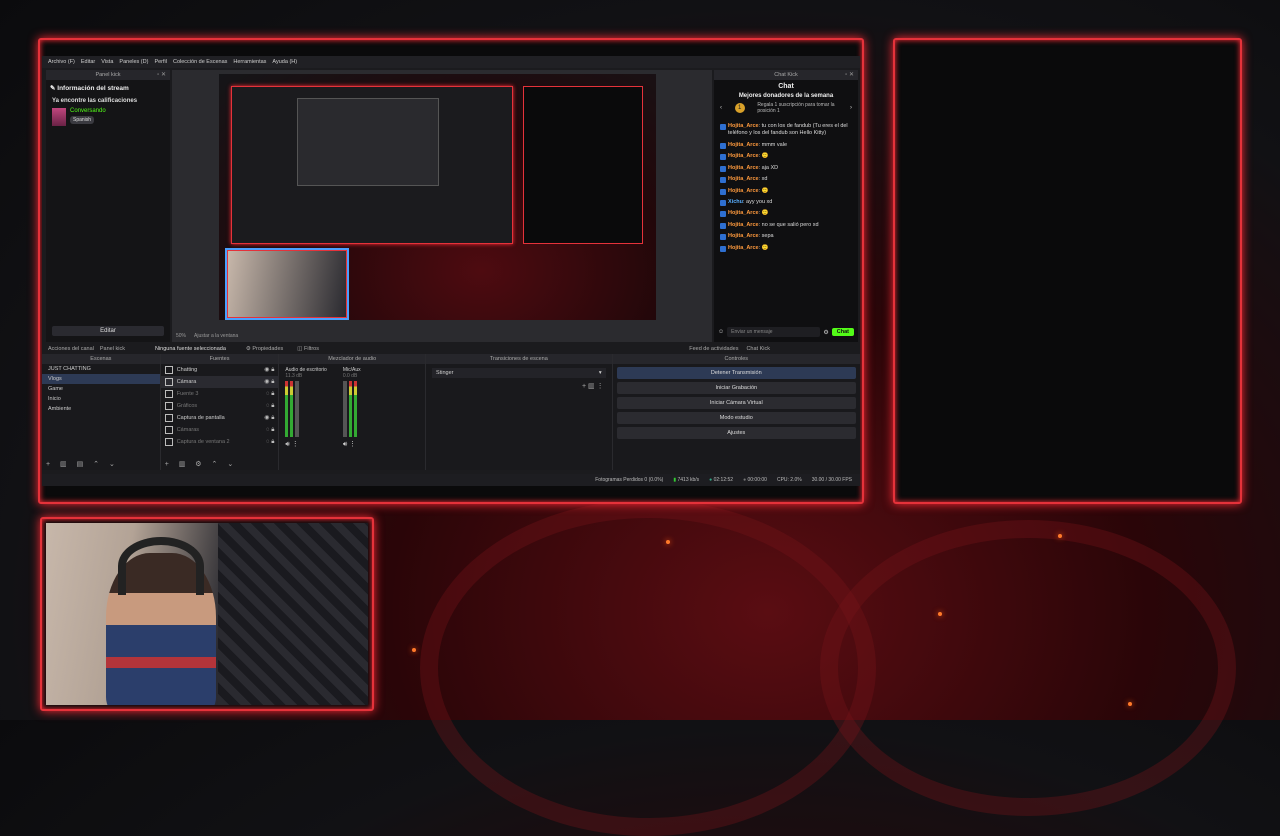  I want to click on menu-herramientas: Herramientas, so click(249, 62).